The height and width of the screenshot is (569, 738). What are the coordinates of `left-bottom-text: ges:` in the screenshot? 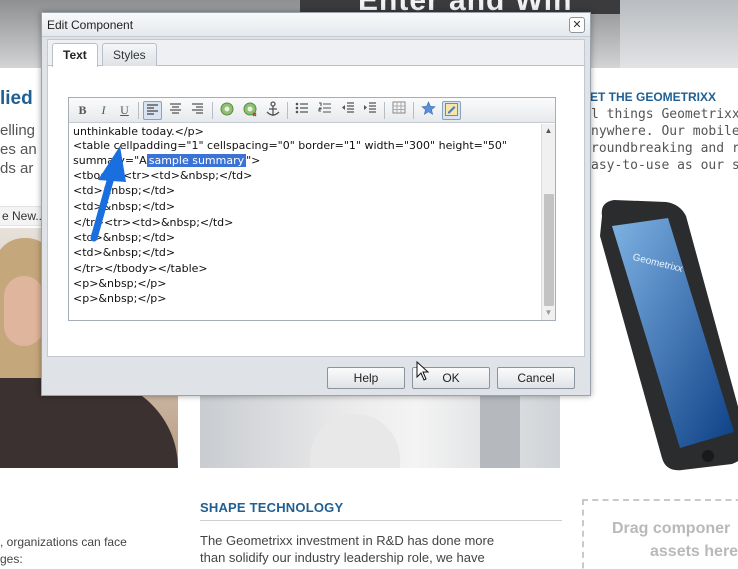 It's located at (11, 559).